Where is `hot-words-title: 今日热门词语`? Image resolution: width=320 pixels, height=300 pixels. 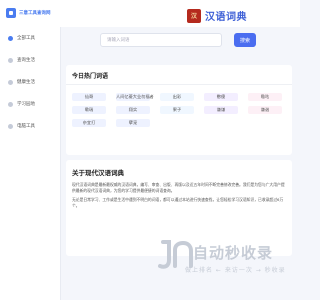
hot-words-title: 今日热门词语 is located at coordinates (90, 76).